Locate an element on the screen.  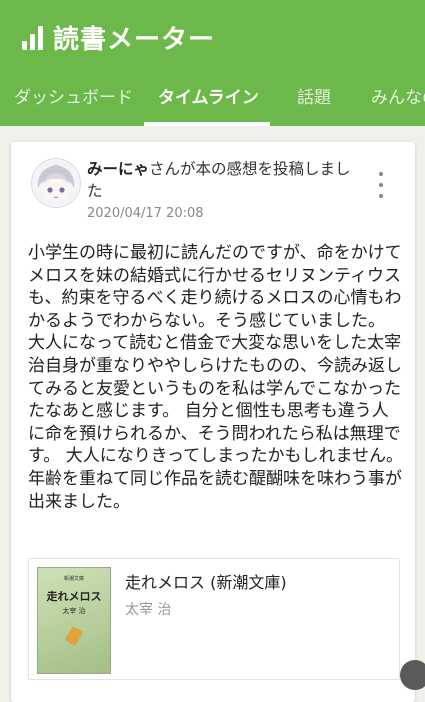
bar-chart-icon is located at coordinates (32, 37).